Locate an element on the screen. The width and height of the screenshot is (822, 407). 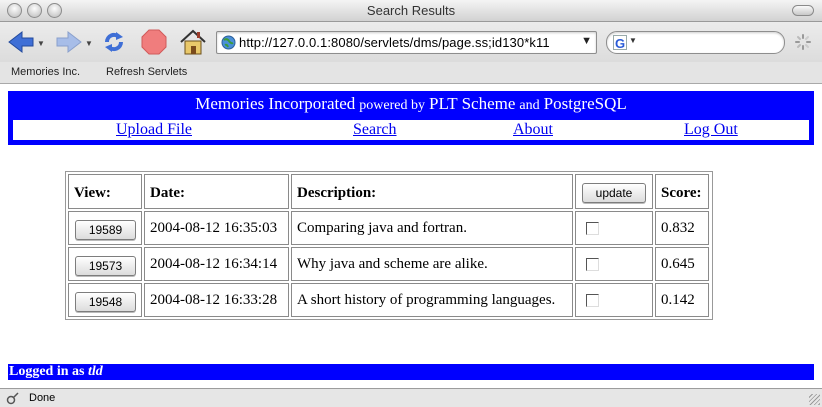
forward-button is located at coordinates (69, 42).